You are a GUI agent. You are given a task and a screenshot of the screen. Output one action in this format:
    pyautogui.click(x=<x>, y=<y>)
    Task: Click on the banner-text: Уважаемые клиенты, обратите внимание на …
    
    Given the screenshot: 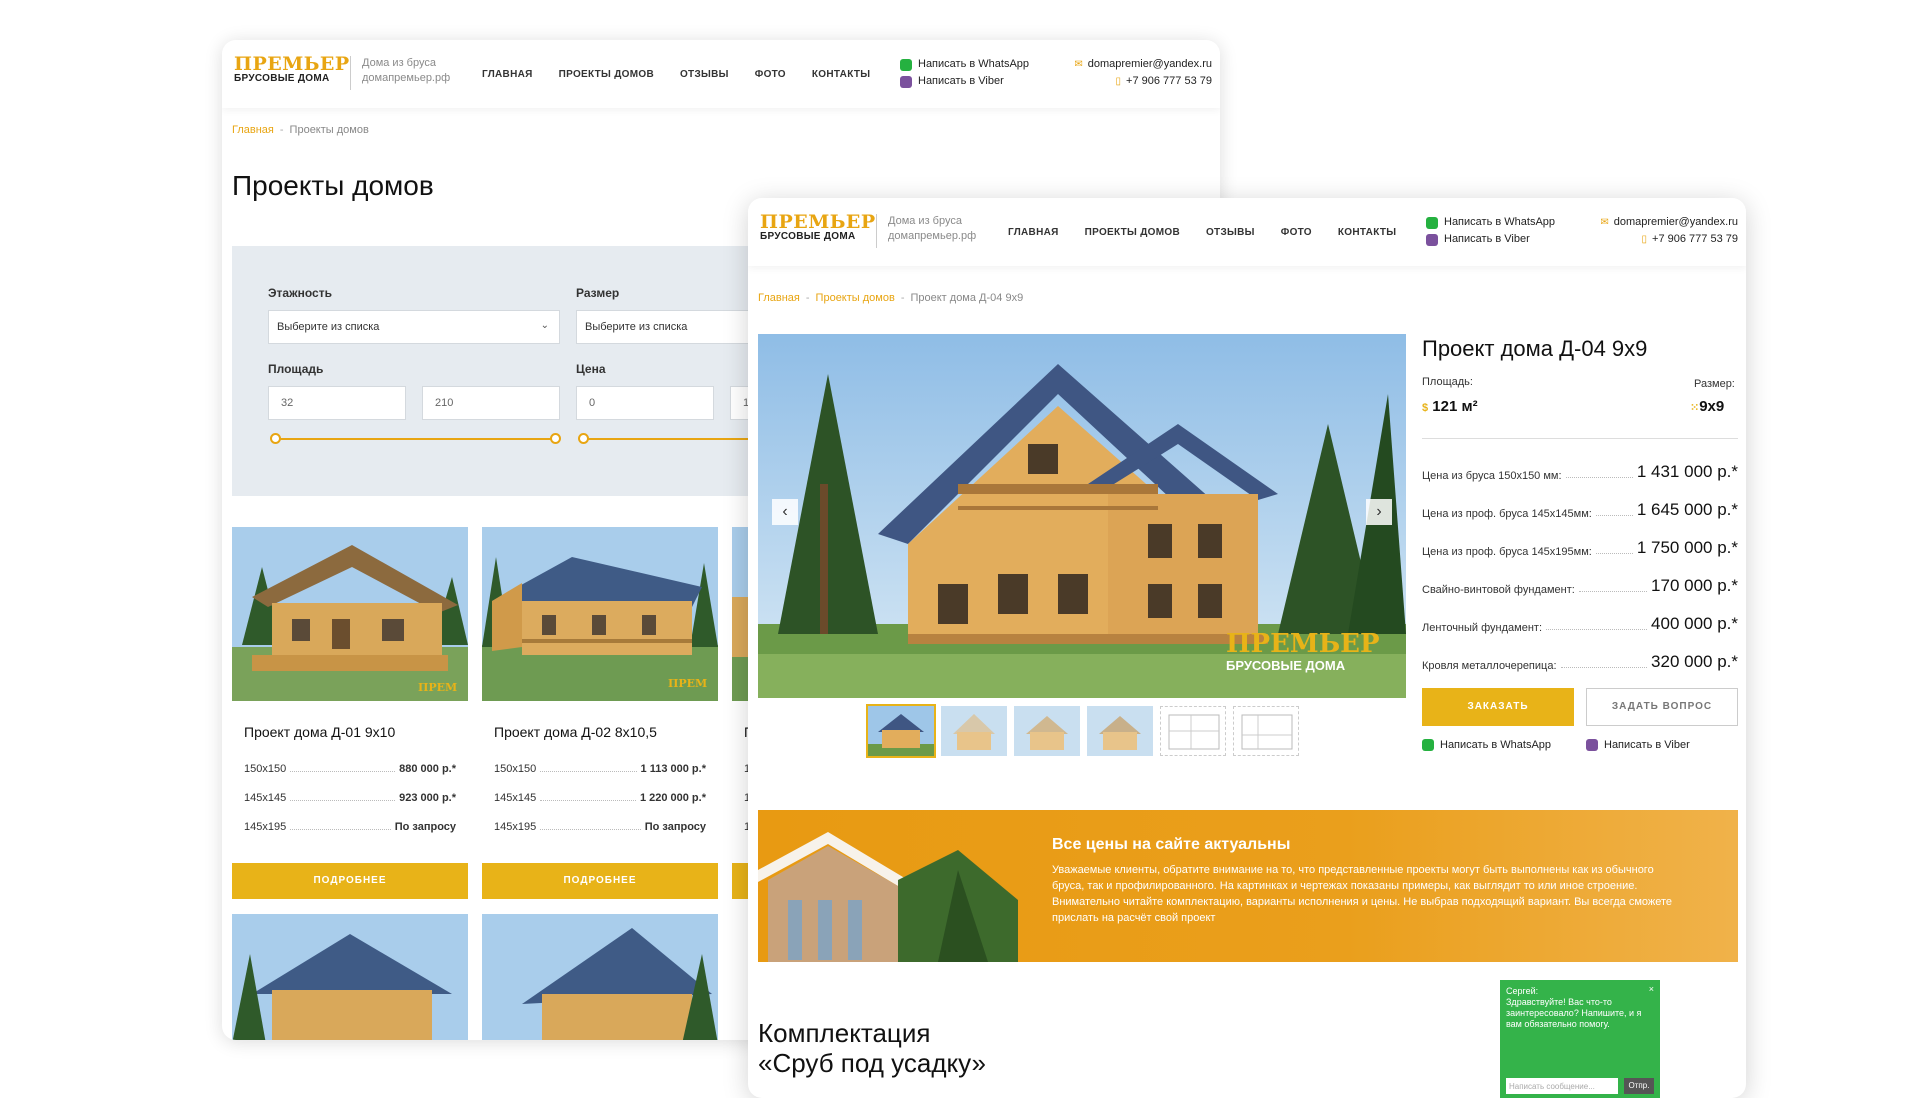 What is the action you would take?
    pyautogui.click(x=1362, y=894)
    